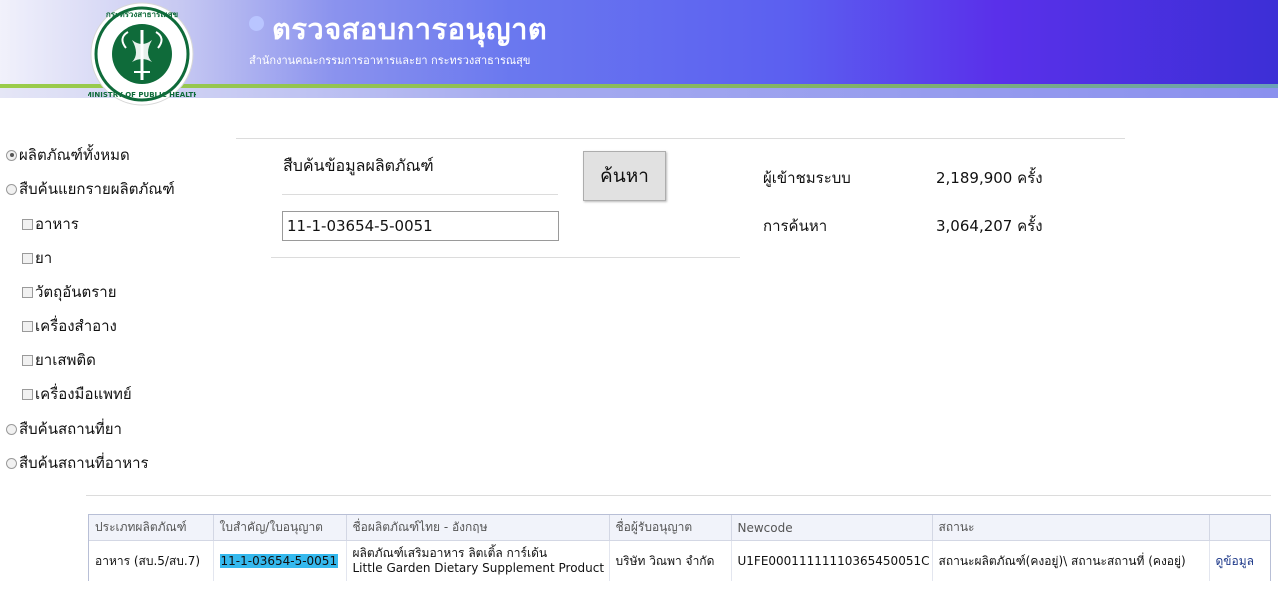 The width and height of the screenshot is (1278, 600). I want to click on checkbox-label: วัตถุอันตราย, so click(76, 292).